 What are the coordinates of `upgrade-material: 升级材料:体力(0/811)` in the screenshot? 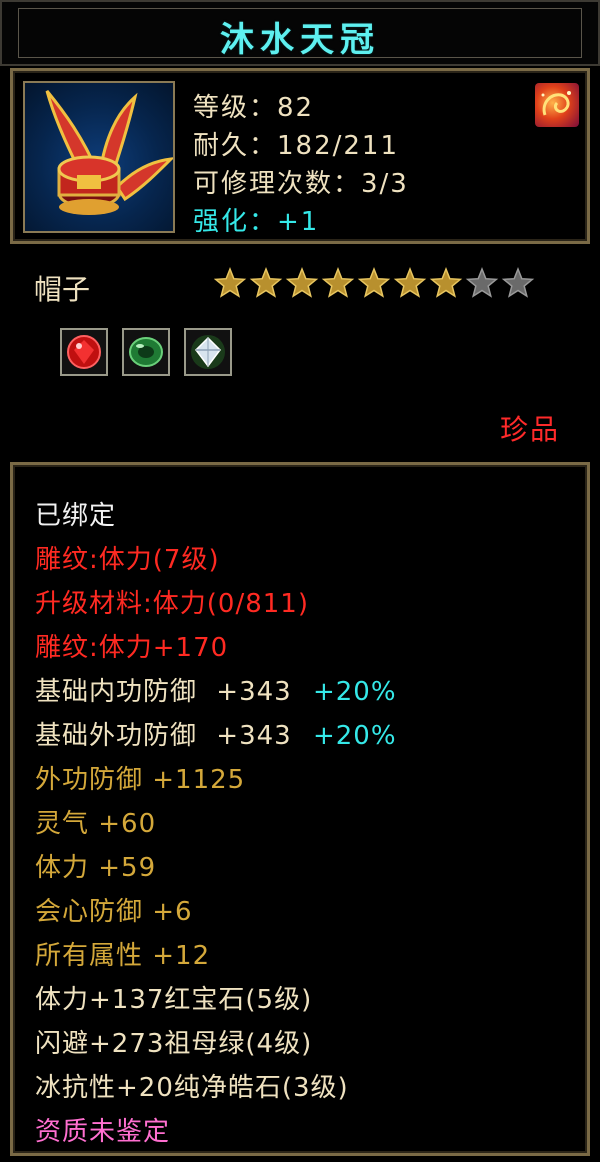 It's located at (172, 604).